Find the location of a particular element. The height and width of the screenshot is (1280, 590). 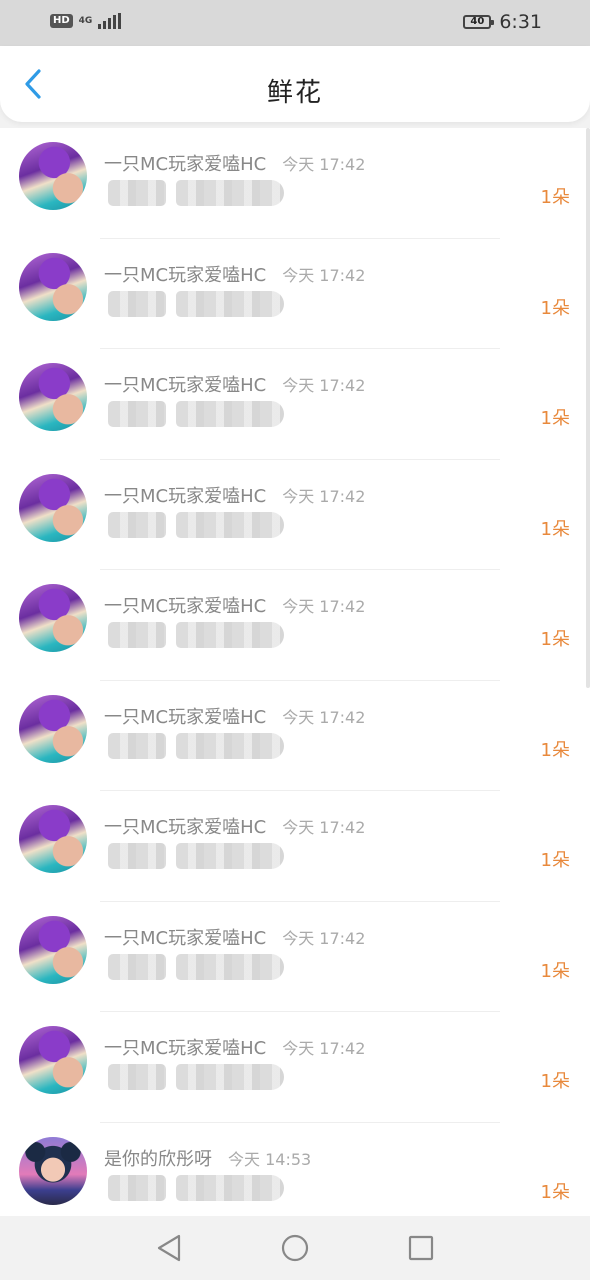

triangle-back-icon is located at coordinates (169, 1248).